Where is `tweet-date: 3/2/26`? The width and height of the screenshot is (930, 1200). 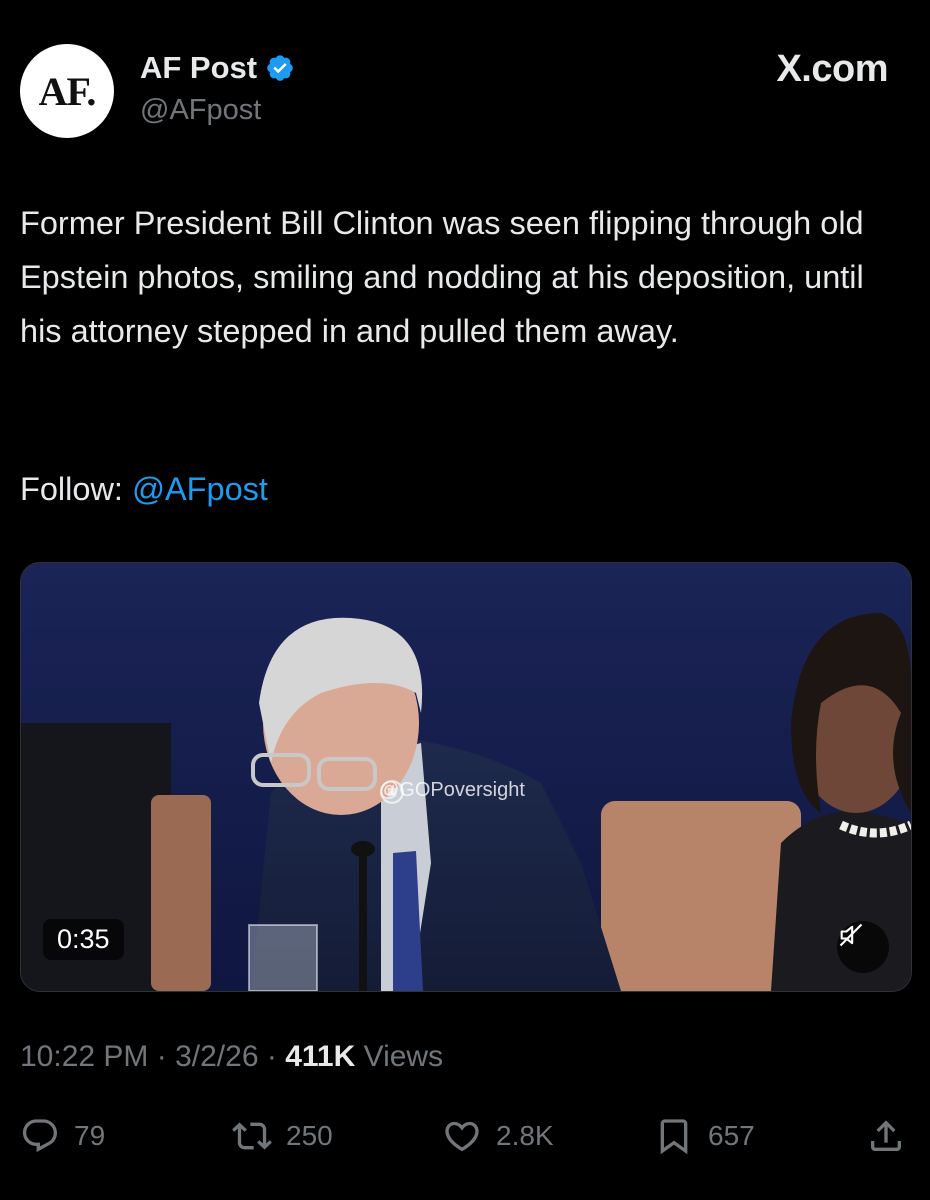
tweet-date: 3/2/26 is located at coordinates (216, 1056).